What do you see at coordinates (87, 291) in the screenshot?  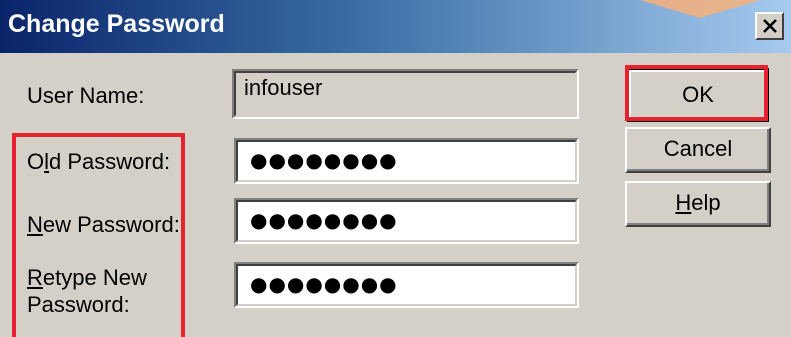 I see `retype-password-label: Retype New Password:` at bounding box center [87, 291].